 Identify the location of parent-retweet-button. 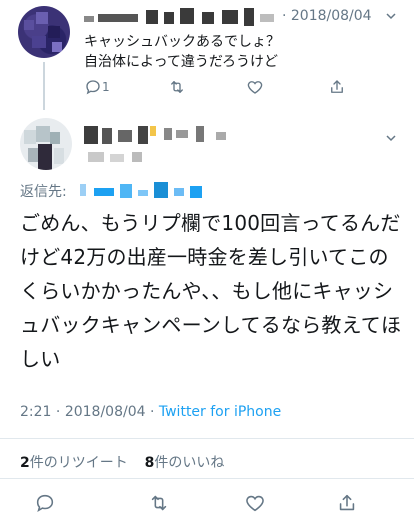
(177, 87).